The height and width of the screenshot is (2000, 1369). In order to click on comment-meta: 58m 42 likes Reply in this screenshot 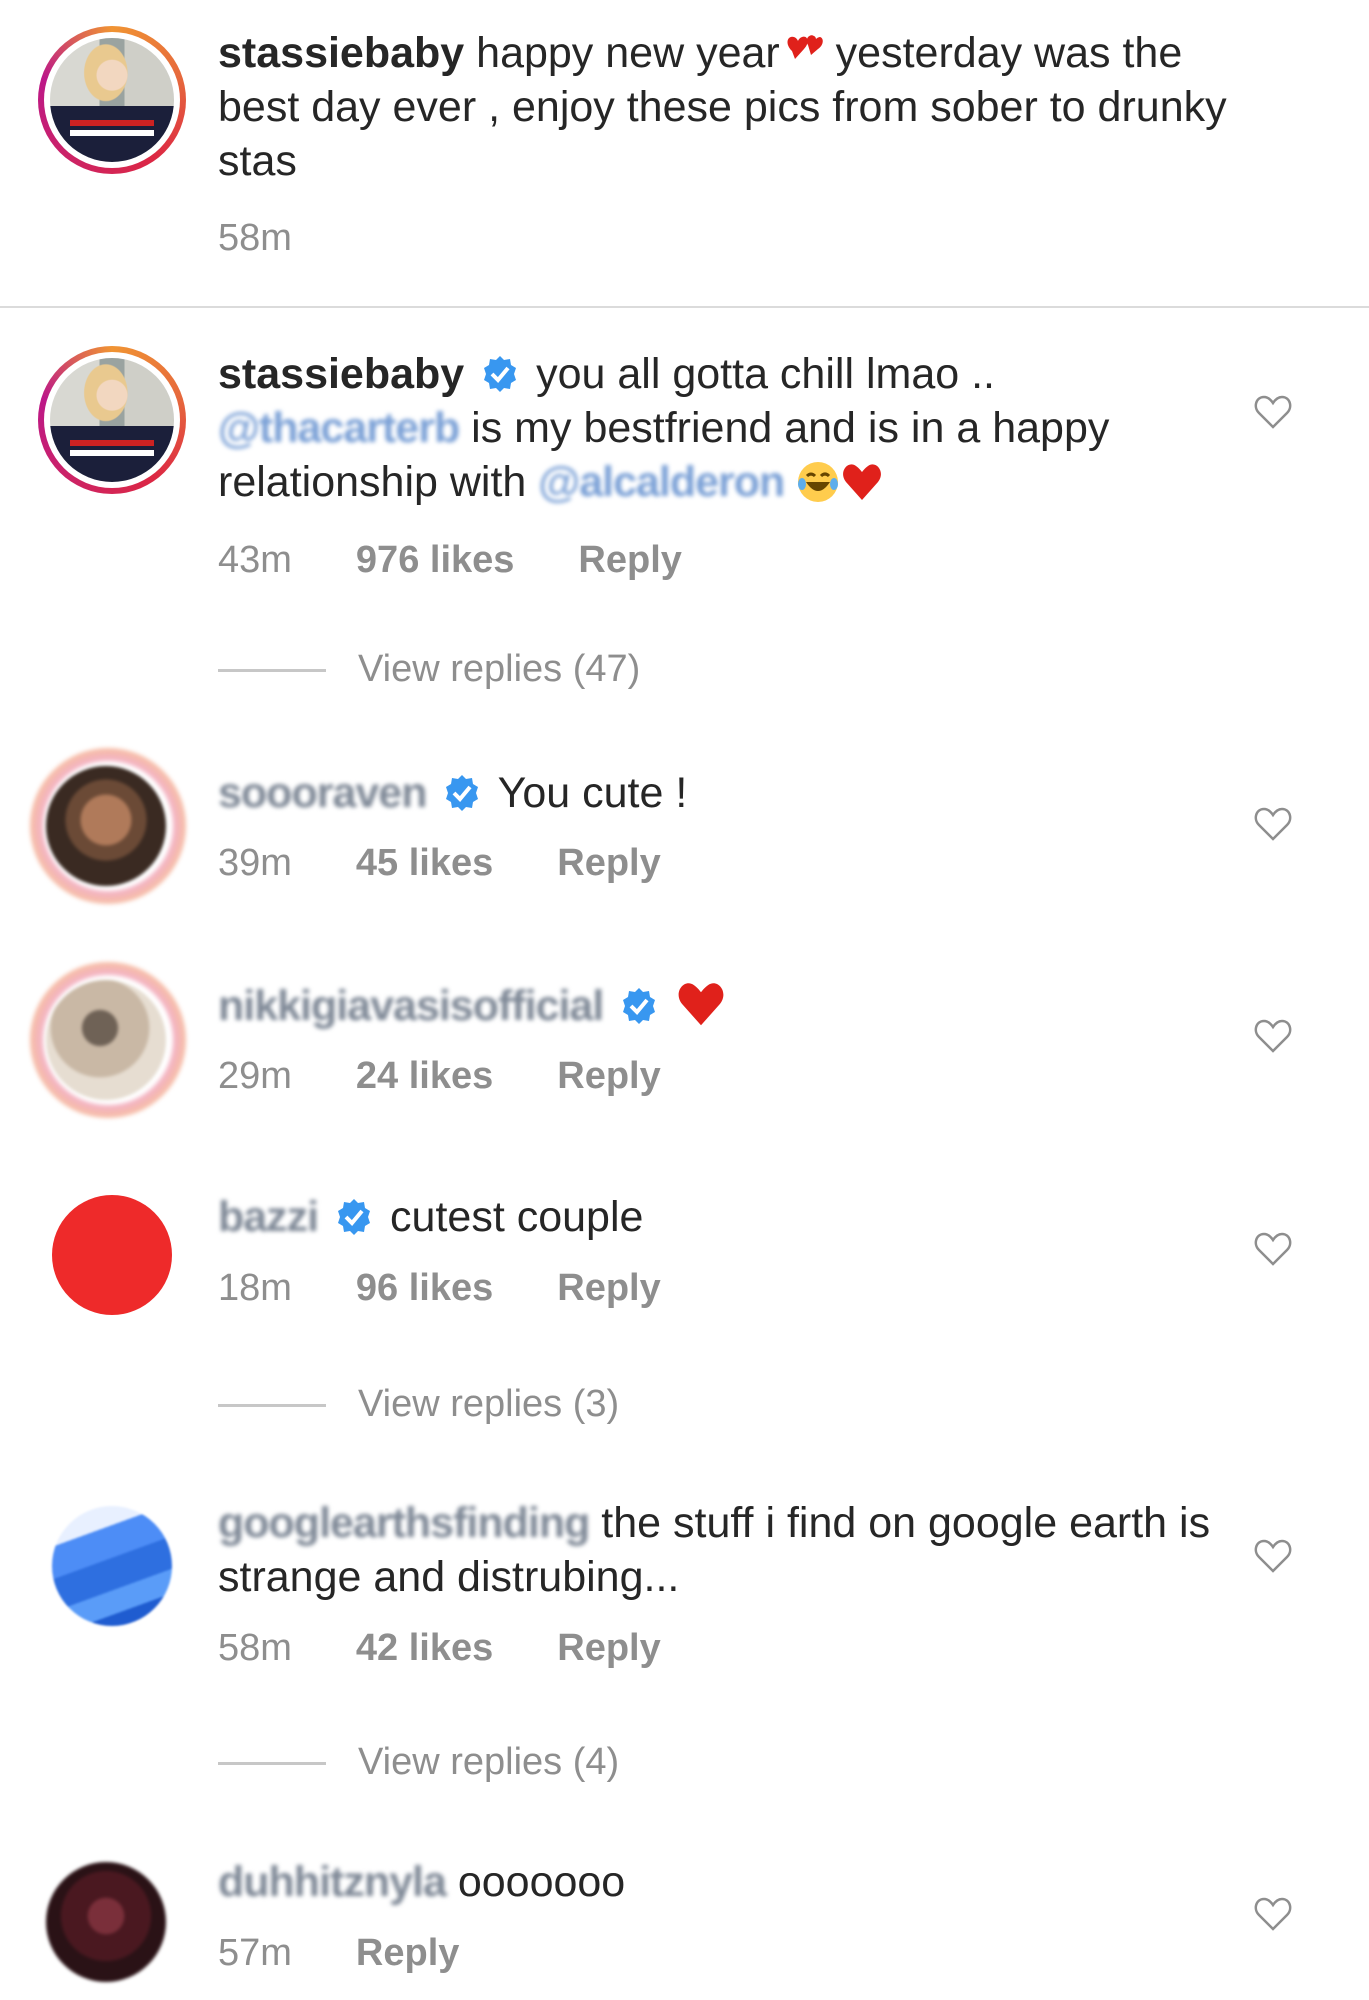, I will do `click(439, 1648)`.